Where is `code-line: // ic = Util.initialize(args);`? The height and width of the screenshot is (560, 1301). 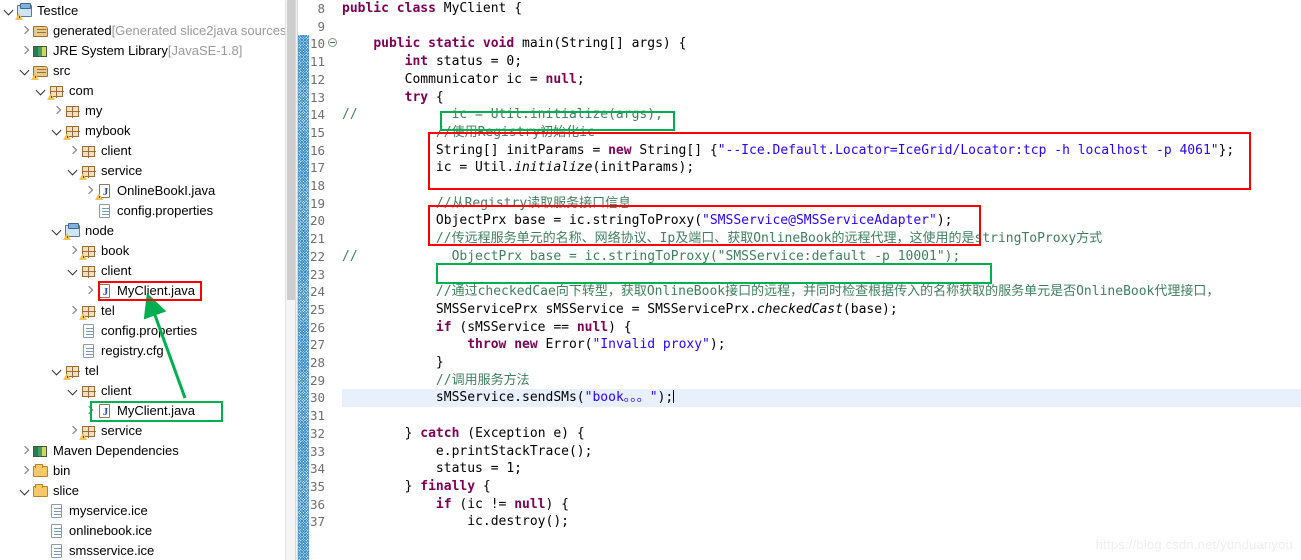 code-line: // ic = Util.initialize(args); is located at coordinates (821, 115).